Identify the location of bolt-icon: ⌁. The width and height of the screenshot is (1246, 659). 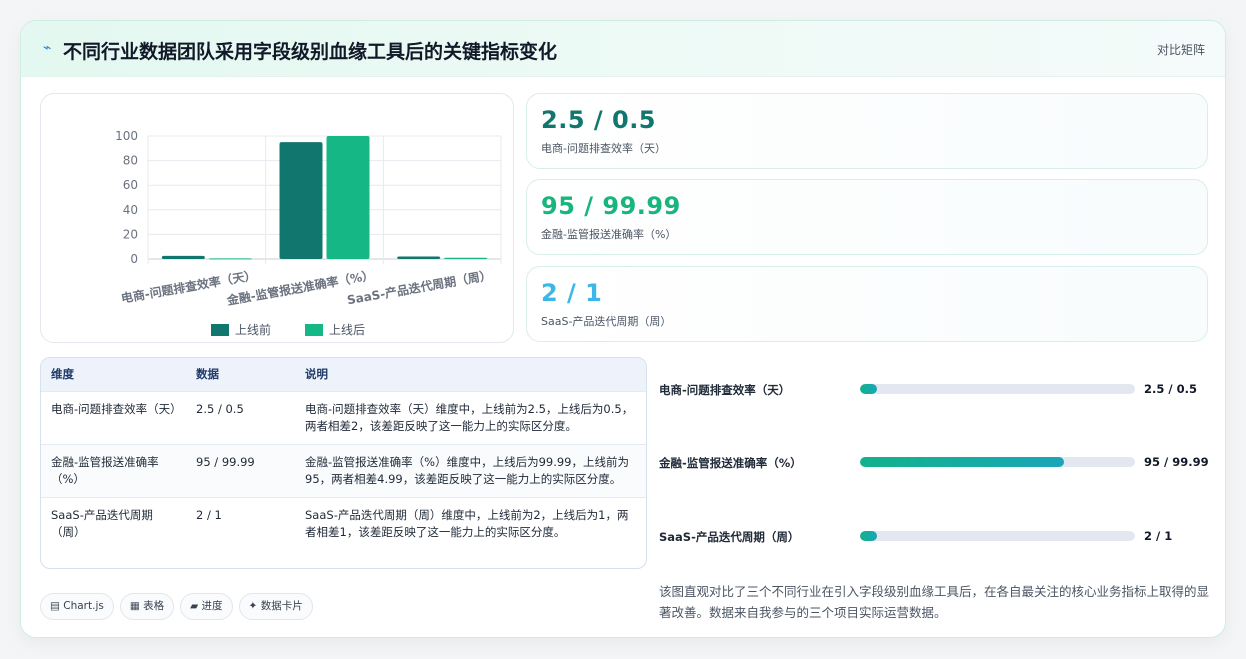
(47, 48).